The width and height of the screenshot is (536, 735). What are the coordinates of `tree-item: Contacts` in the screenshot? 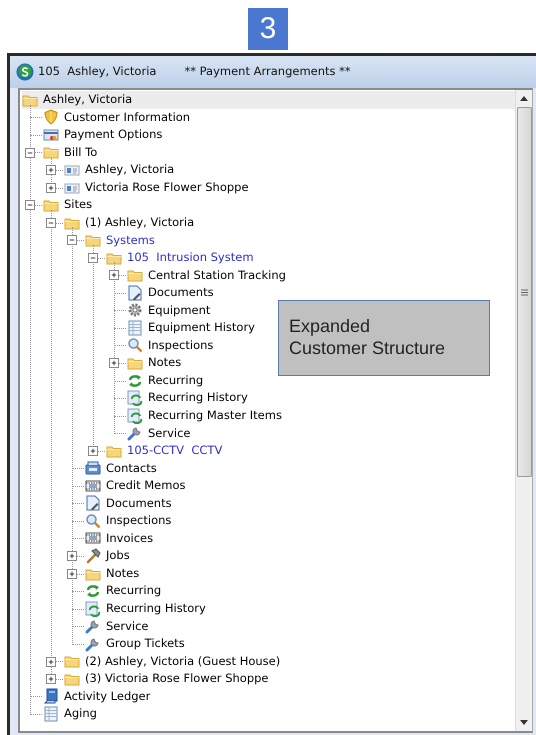 It's located at (268, 468).